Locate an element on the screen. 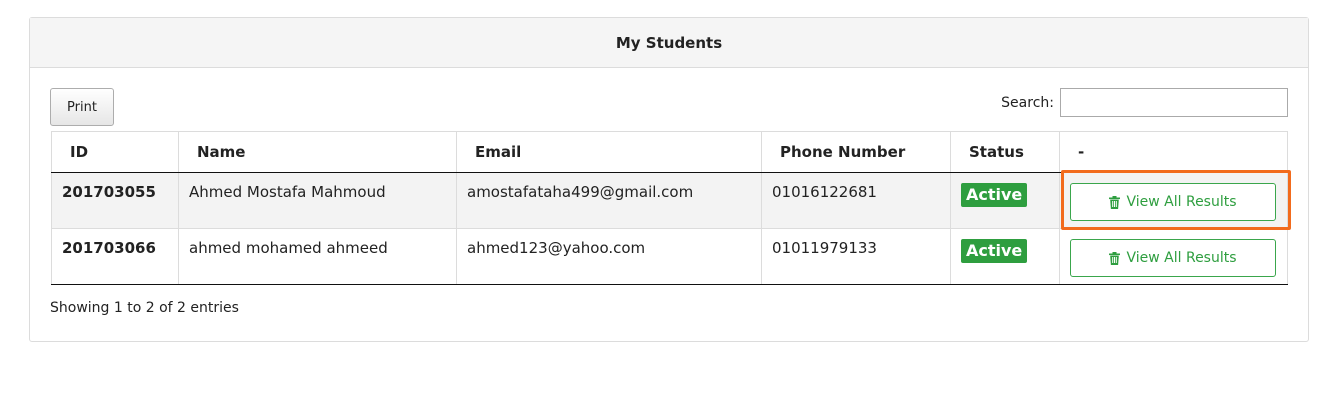 The image size is (1331, 402). search-area: Search: is located at coordinates (1144, 102).